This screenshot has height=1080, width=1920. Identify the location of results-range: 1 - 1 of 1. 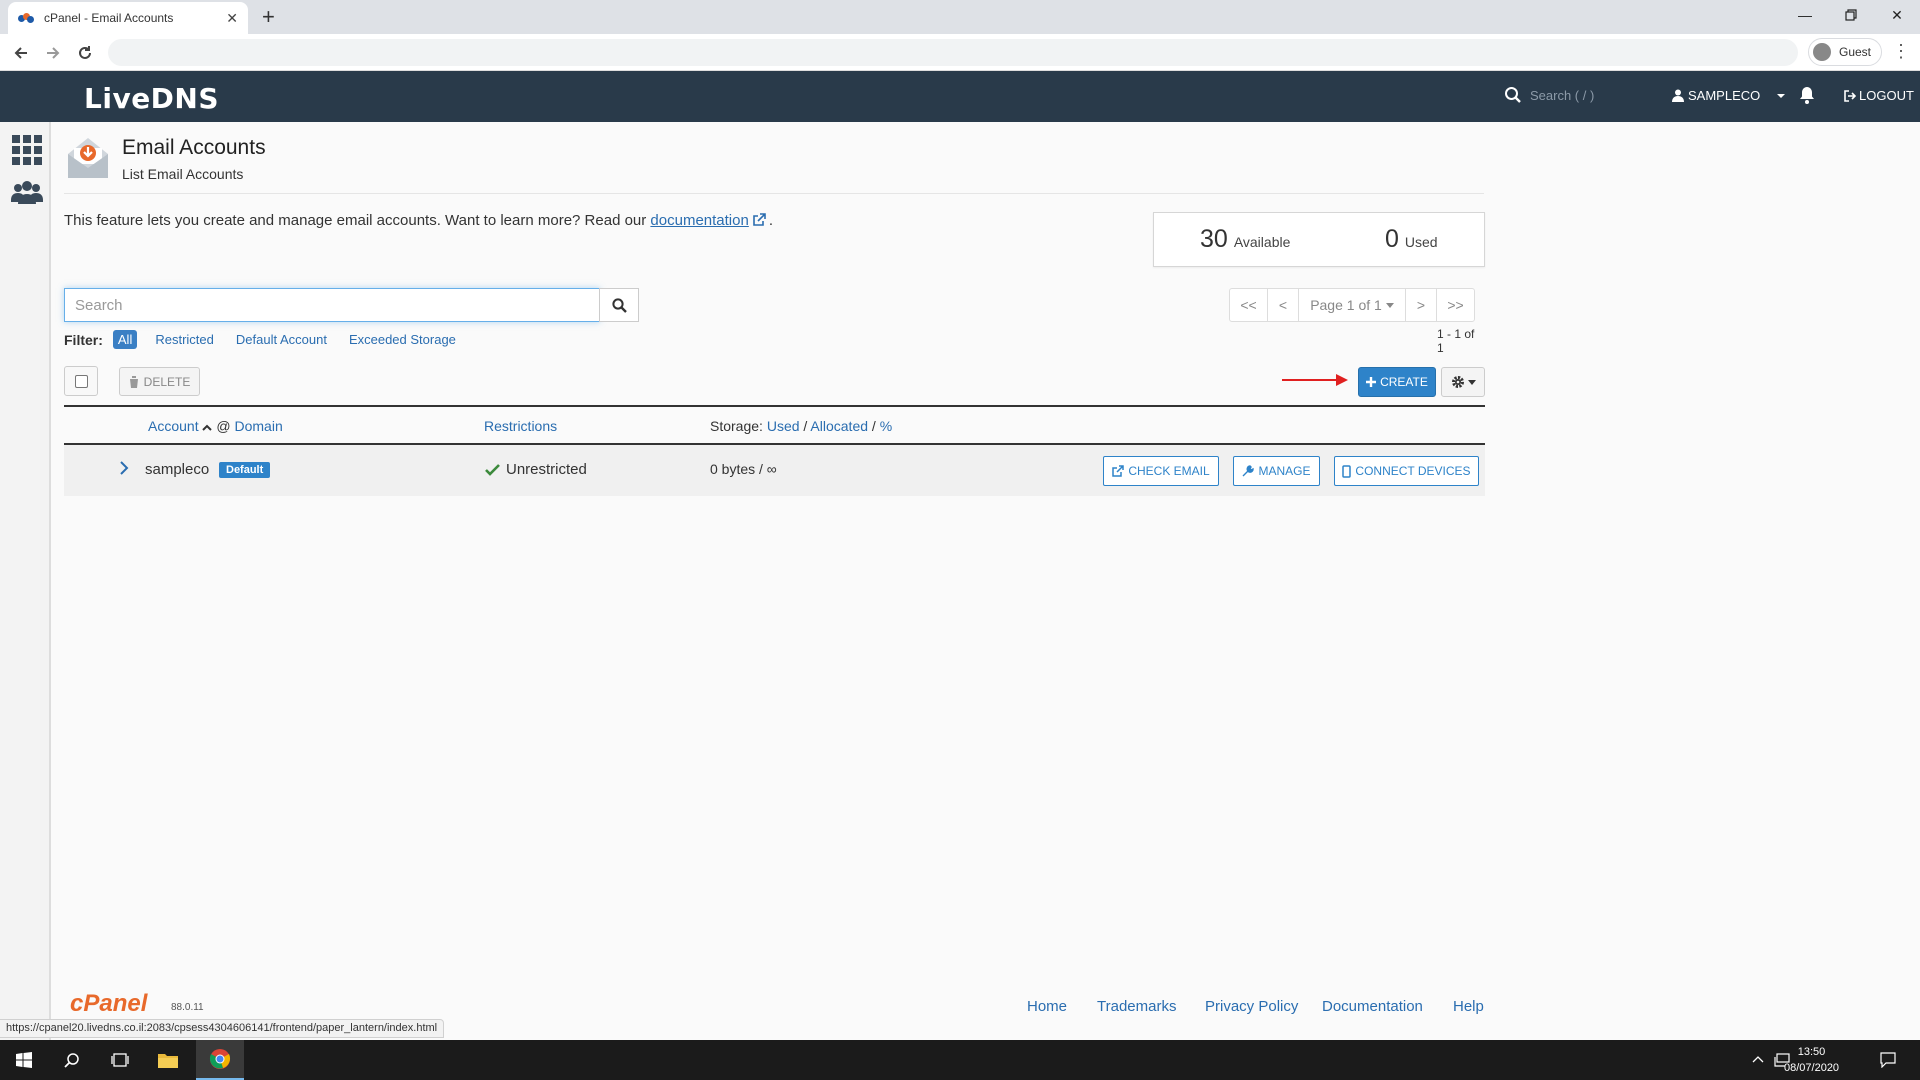
(1456, 341).